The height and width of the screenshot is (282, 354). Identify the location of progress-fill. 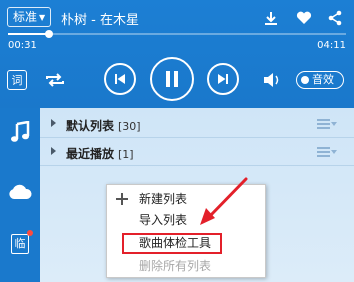
(28, 34).